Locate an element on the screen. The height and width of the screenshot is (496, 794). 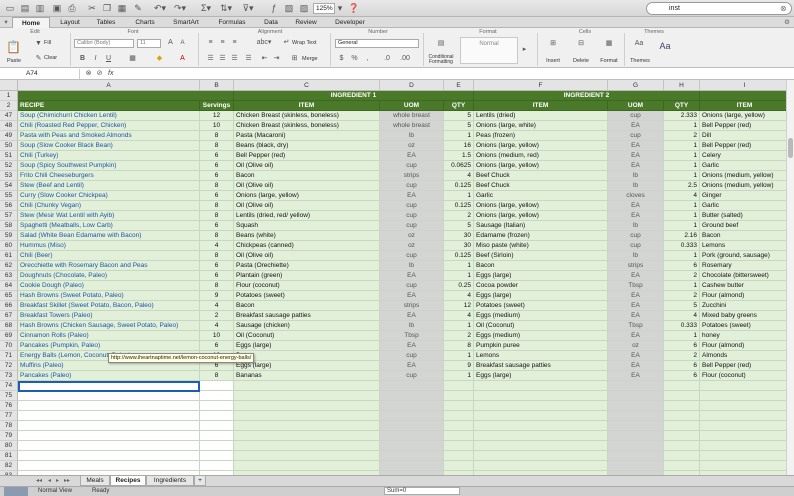
sum-display: Sum=0 is located at coordinates (422, 491).